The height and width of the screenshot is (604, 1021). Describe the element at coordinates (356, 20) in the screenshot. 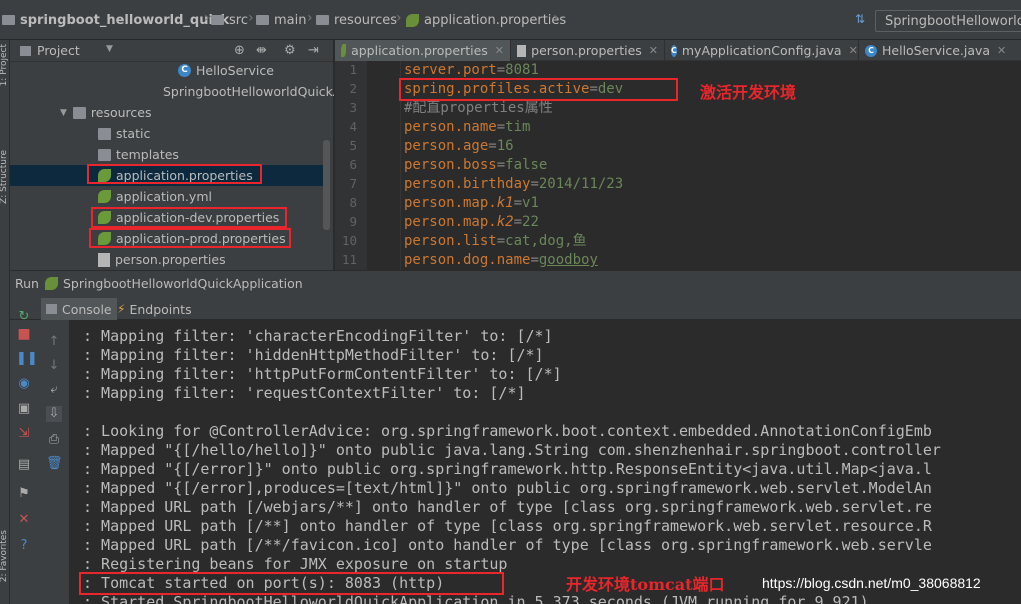

I see `breadcrumb-resources: resources` at that location.